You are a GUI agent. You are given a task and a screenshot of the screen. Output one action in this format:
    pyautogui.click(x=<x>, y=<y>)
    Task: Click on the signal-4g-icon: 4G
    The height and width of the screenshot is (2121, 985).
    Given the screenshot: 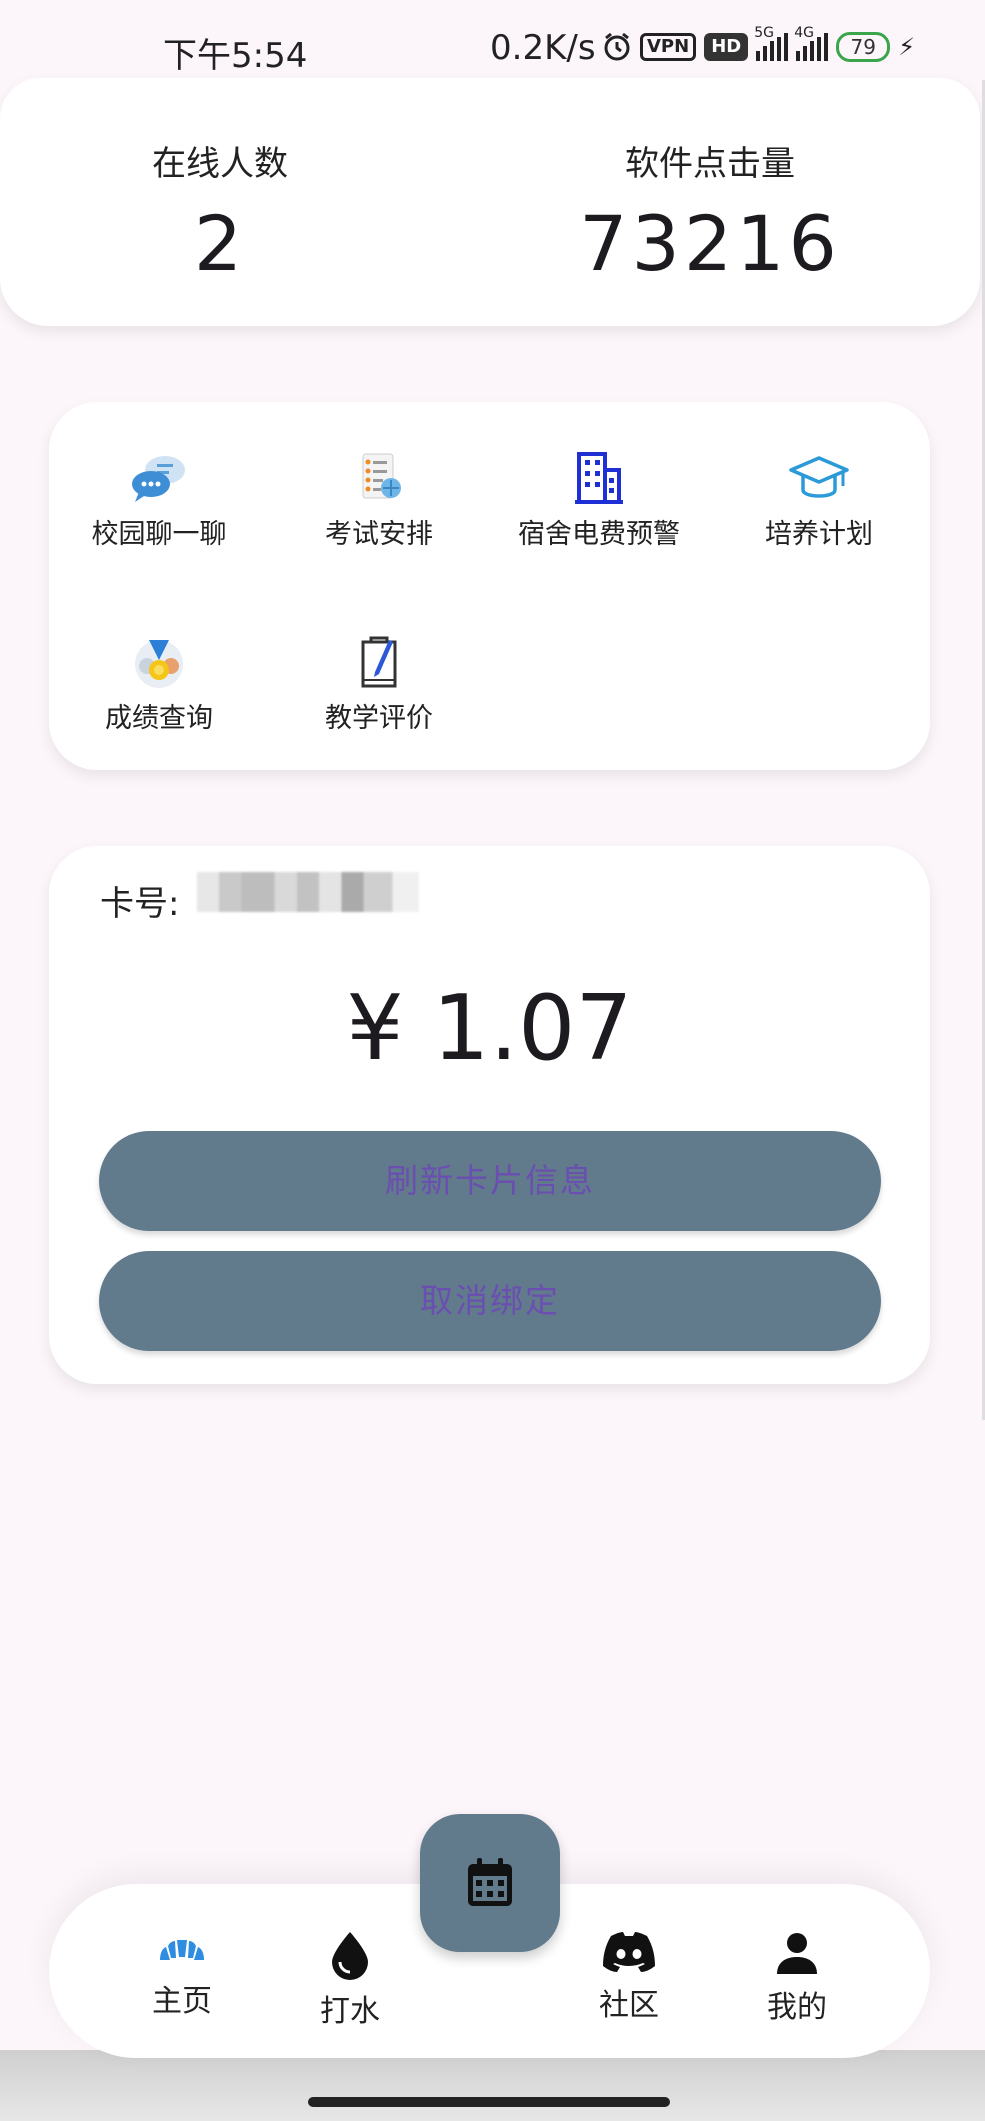 What is the action you would take?
    pyautogui.click(x=811, y=43)
    